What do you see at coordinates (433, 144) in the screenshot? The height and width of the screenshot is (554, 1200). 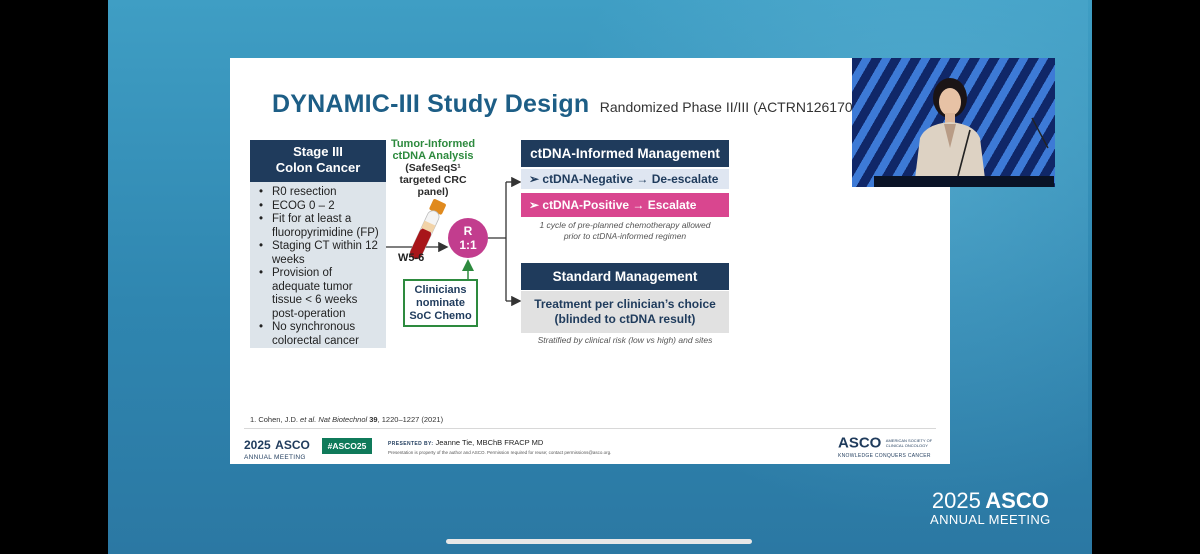 I see `tumor-line1: Tumor-Informed` at bounding box center [433, 144].